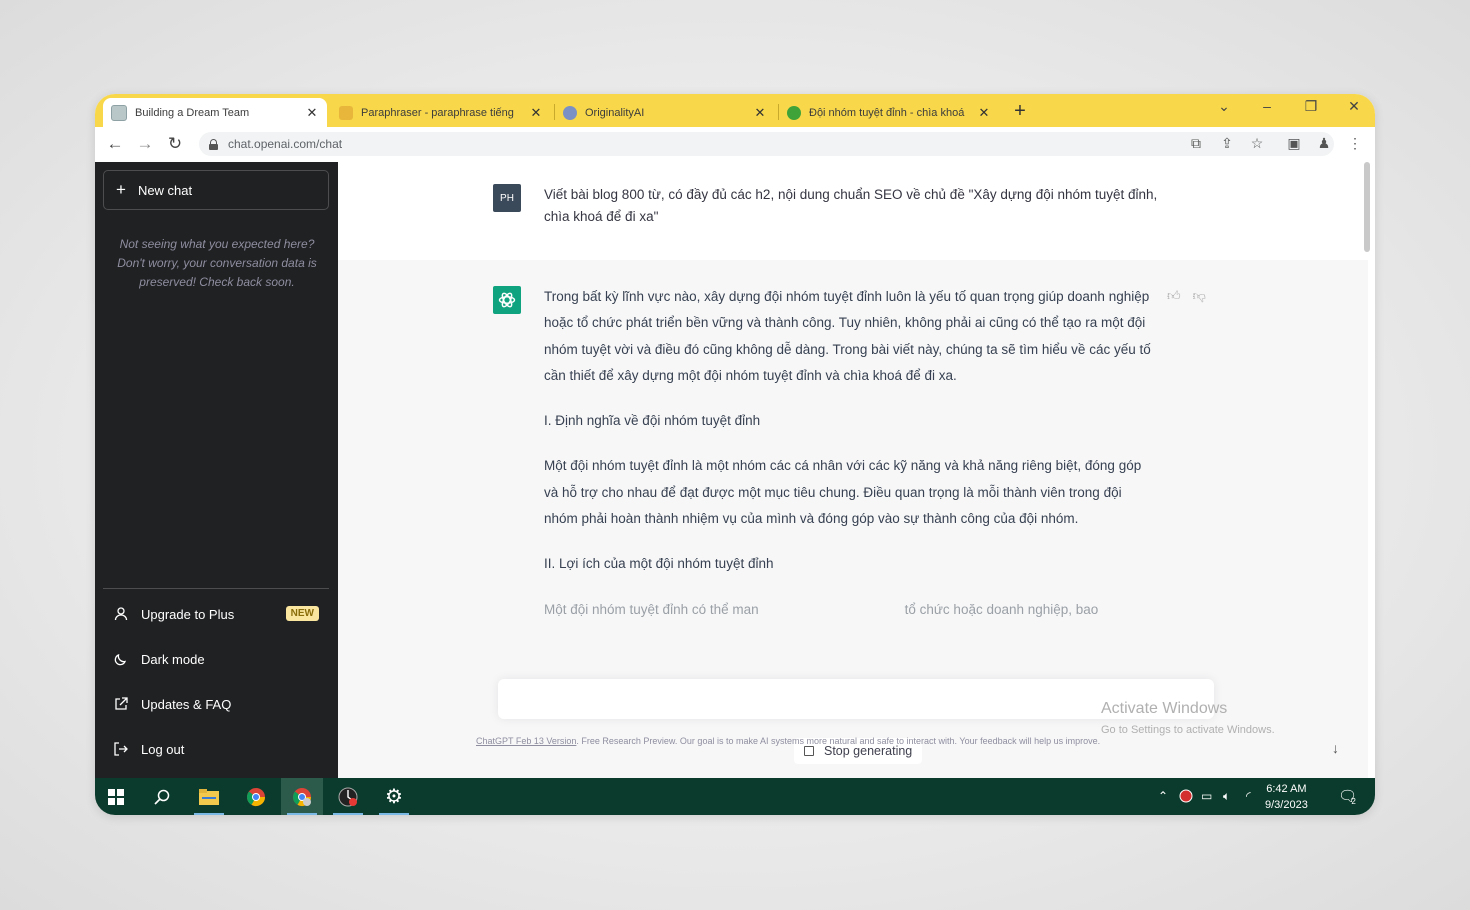 The width and height of the screenshot is (1470, 910). I want to click on user-icon, so click(121, 614).